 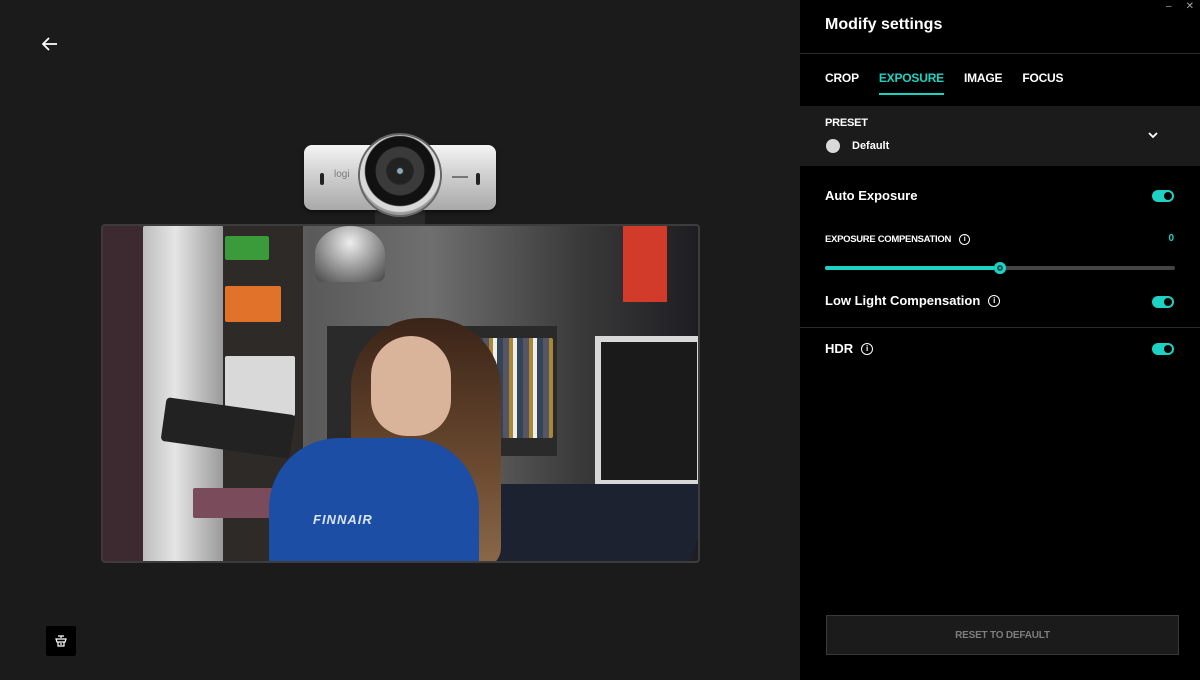 I want to click on scene-box-orange, so click(x=253, y=304).